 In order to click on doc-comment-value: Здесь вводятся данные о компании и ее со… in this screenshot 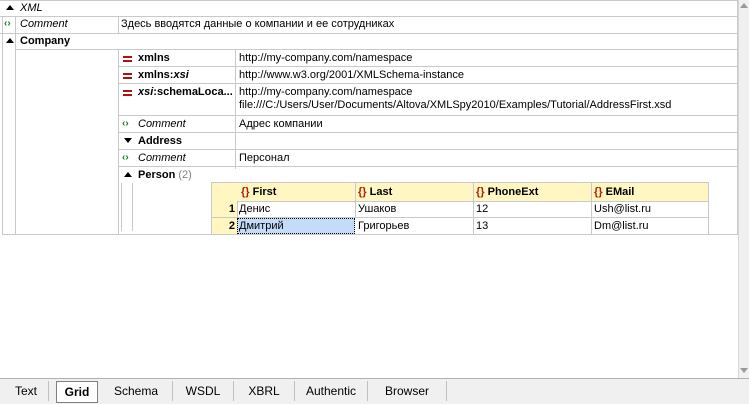, I will do `click(257, 24)`.